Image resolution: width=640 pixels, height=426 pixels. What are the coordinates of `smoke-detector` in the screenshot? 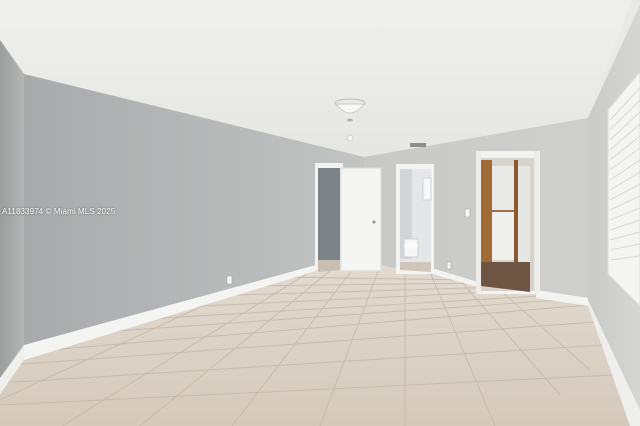 It's located at (350, 138).